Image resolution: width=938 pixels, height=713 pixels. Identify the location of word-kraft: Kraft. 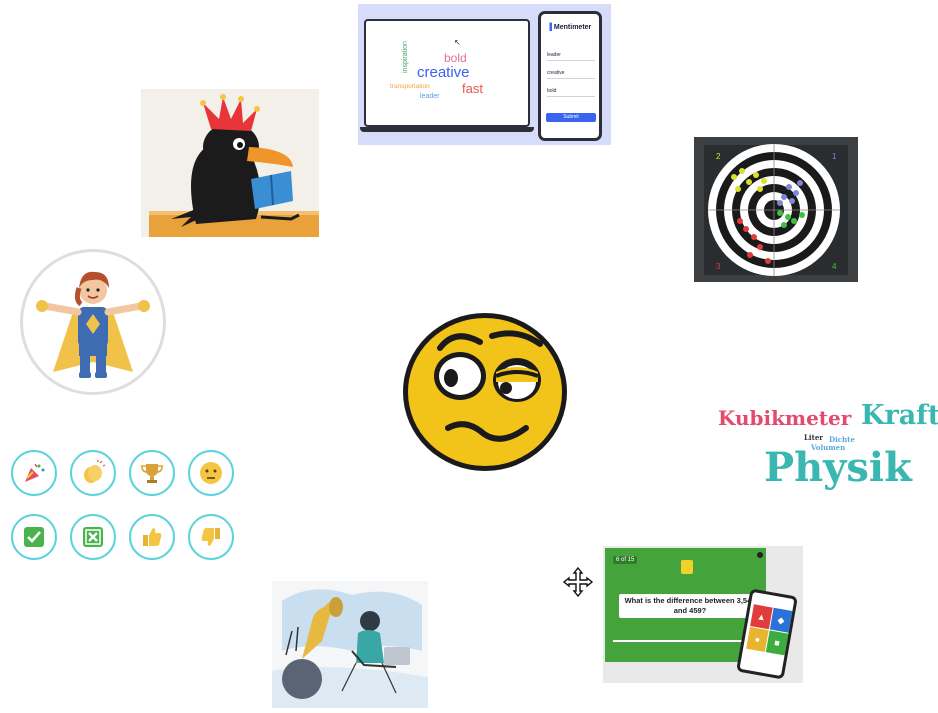
(899, 415).